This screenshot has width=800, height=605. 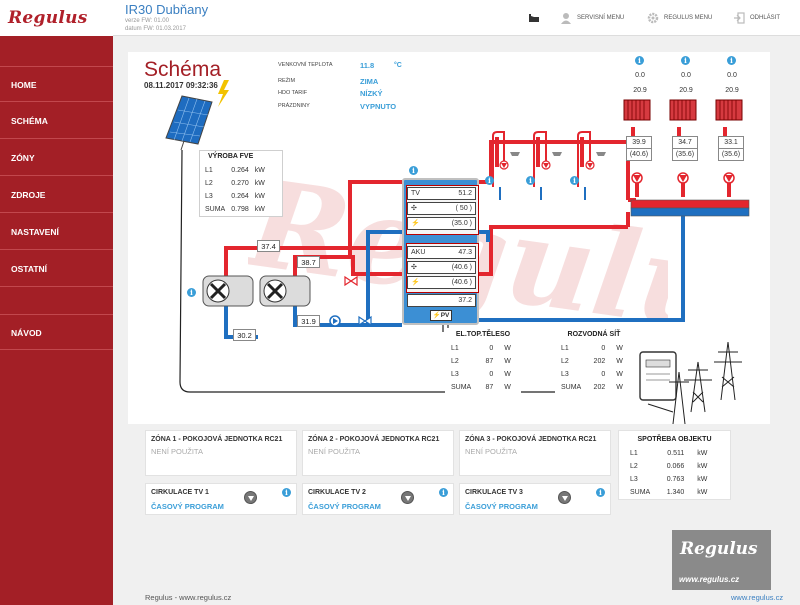 I want to click on zone-3-title: ZÓNA 3 - POKOJOVÁ JEDNOTKA RC21, so click(x=531, y=439).